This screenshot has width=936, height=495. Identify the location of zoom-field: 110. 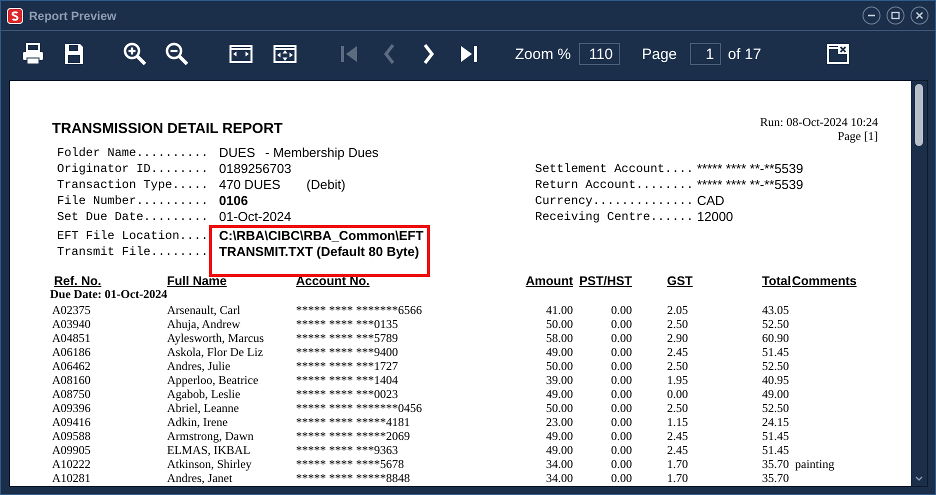
(599, 54).